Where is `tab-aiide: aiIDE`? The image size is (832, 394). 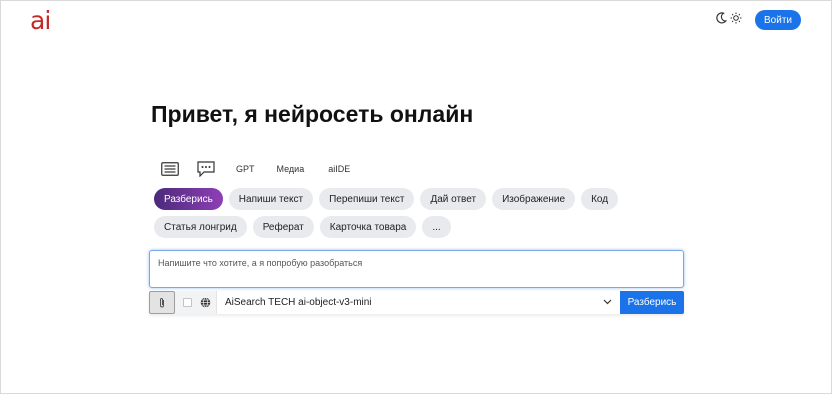
tab-aiide: aiIDE is located at coordinates (339, 169).